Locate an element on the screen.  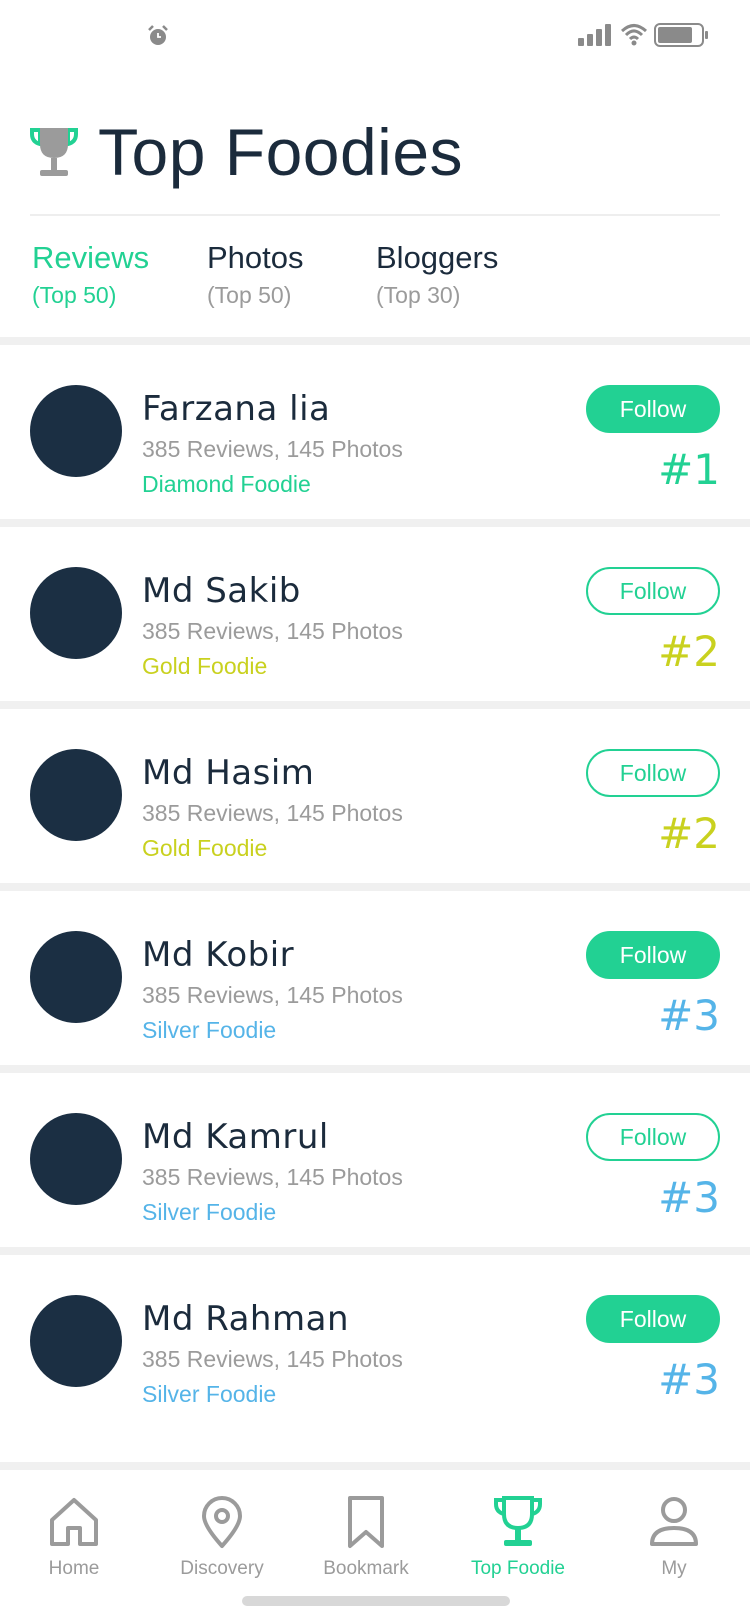
nav-discovery: Discovery is located at coordinates (222, 1544).